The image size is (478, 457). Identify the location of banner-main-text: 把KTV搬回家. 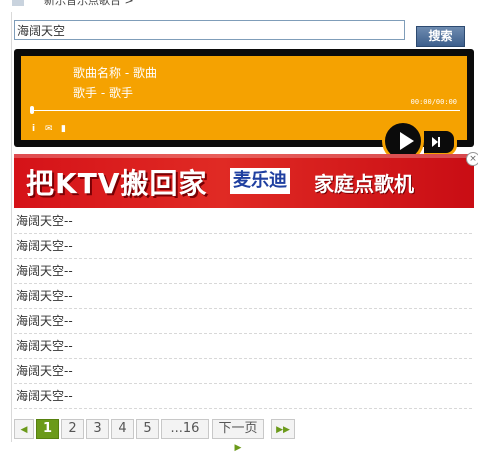
(117, 183).